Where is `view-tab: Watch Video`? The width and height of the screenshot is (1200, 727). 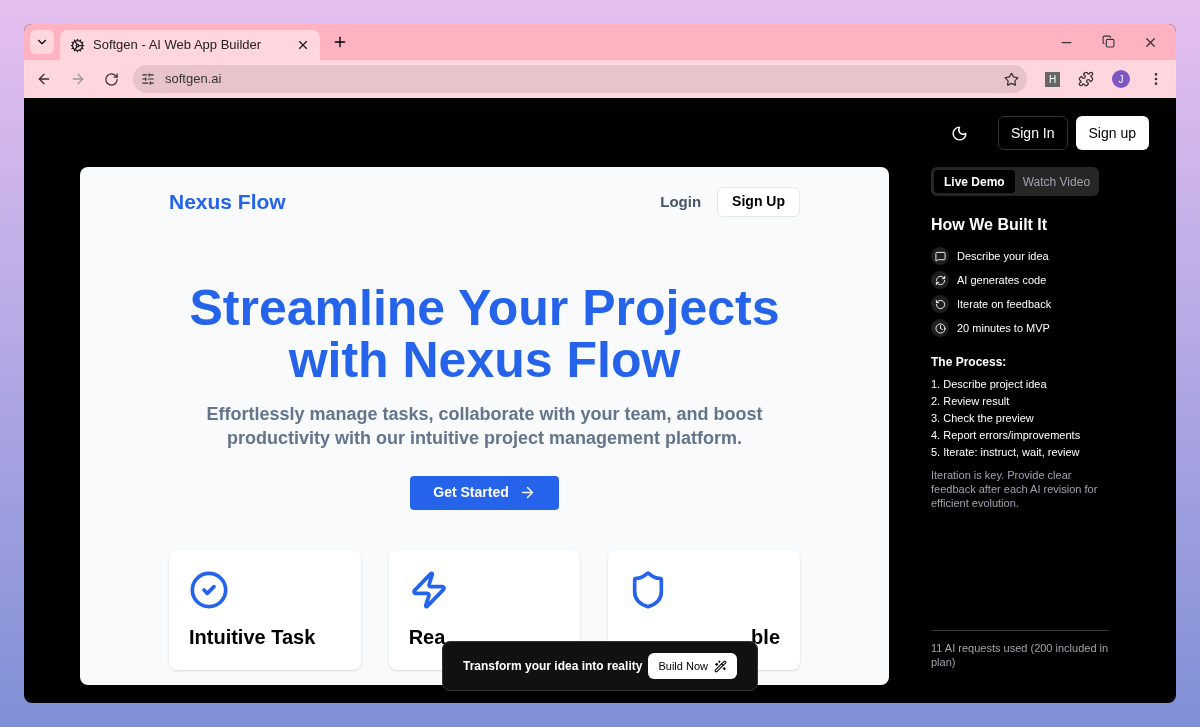 view-tab: Watch Video is located at coordinates (1056, 181).